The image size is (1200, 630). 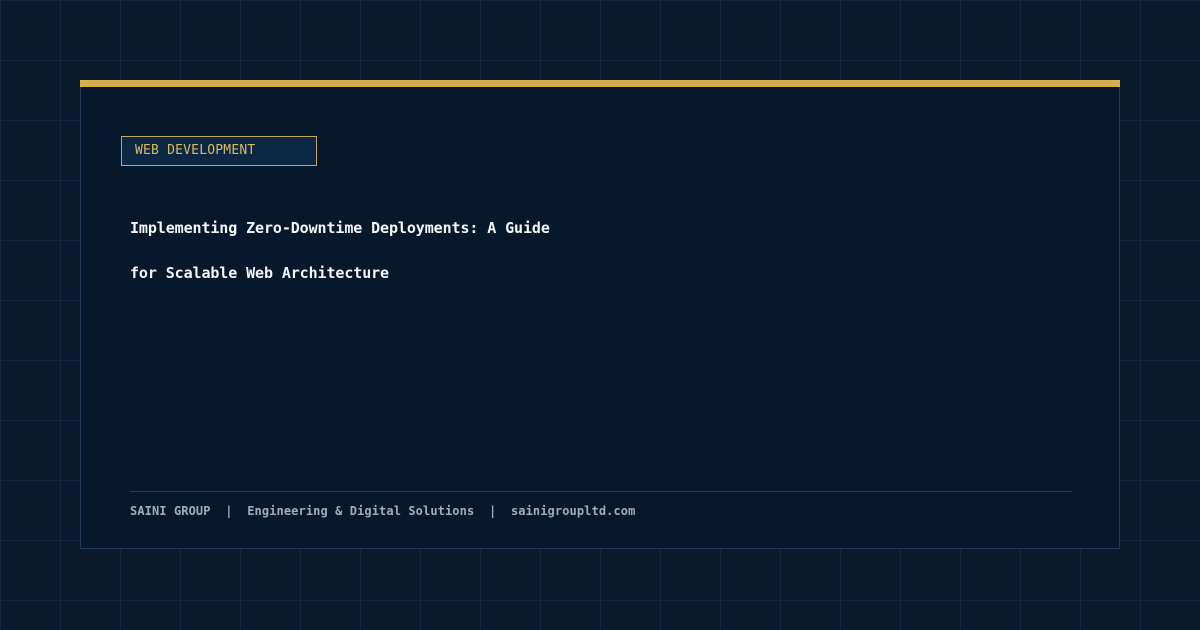 What do you see at coordinates (361, 511) in the screenshot?
I see `company-tagline: Engineering & Digital Solutions` at bounding box center [361, 511].